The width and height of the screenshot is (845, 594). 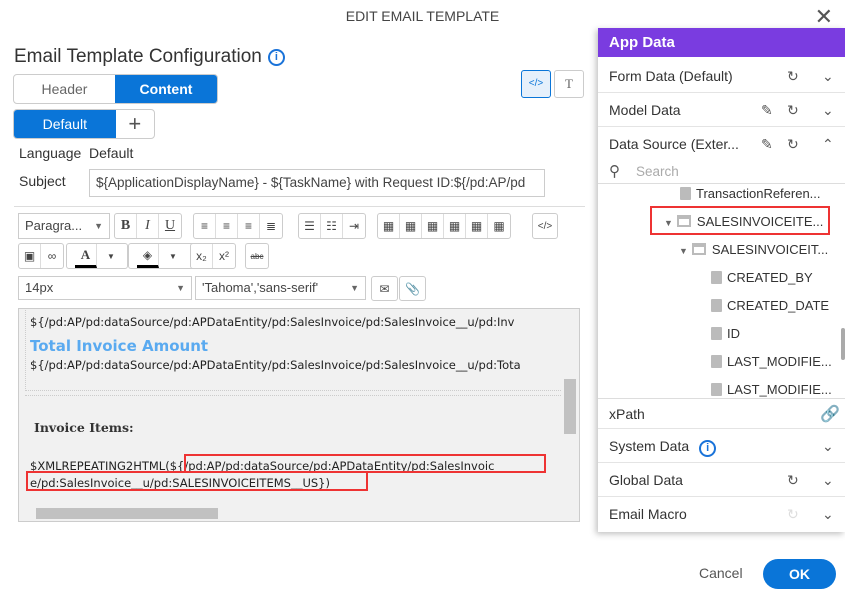 I want to click on editor-heading-total: Total Invoice Amount, so click(x=119, y=346).